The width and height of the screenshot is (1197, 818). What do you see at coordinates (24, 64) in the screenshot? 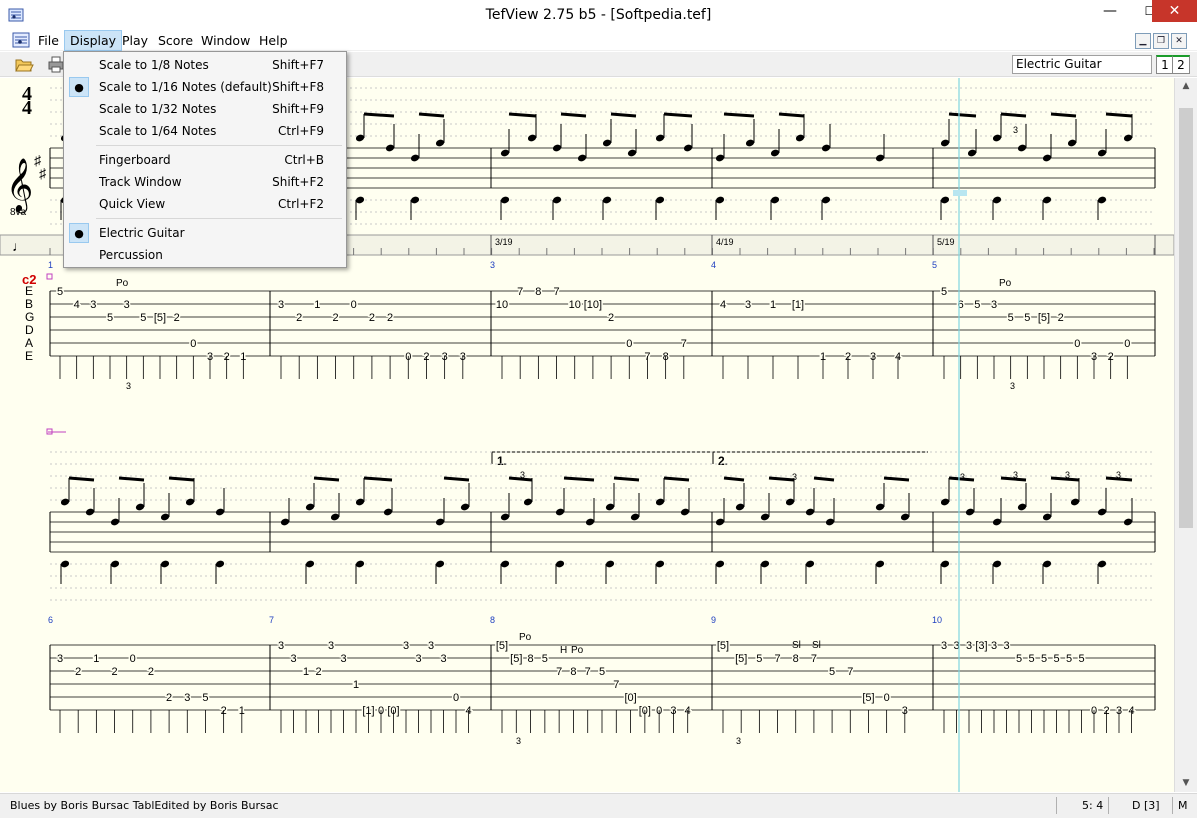
I see `open-folder-icon` at bounding box center [24, 64].